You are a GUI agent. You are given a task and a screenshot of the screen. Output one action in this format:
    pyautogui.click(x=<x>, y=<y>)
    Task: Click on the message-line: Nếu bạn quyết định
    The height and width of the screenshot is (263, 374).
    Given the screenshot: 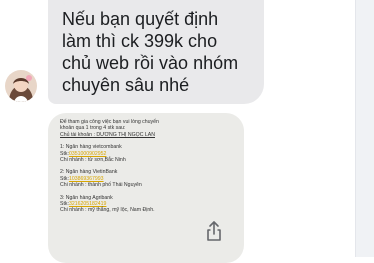 What is the action you would take?
    pyautogui.click(x=140, y=19)
    